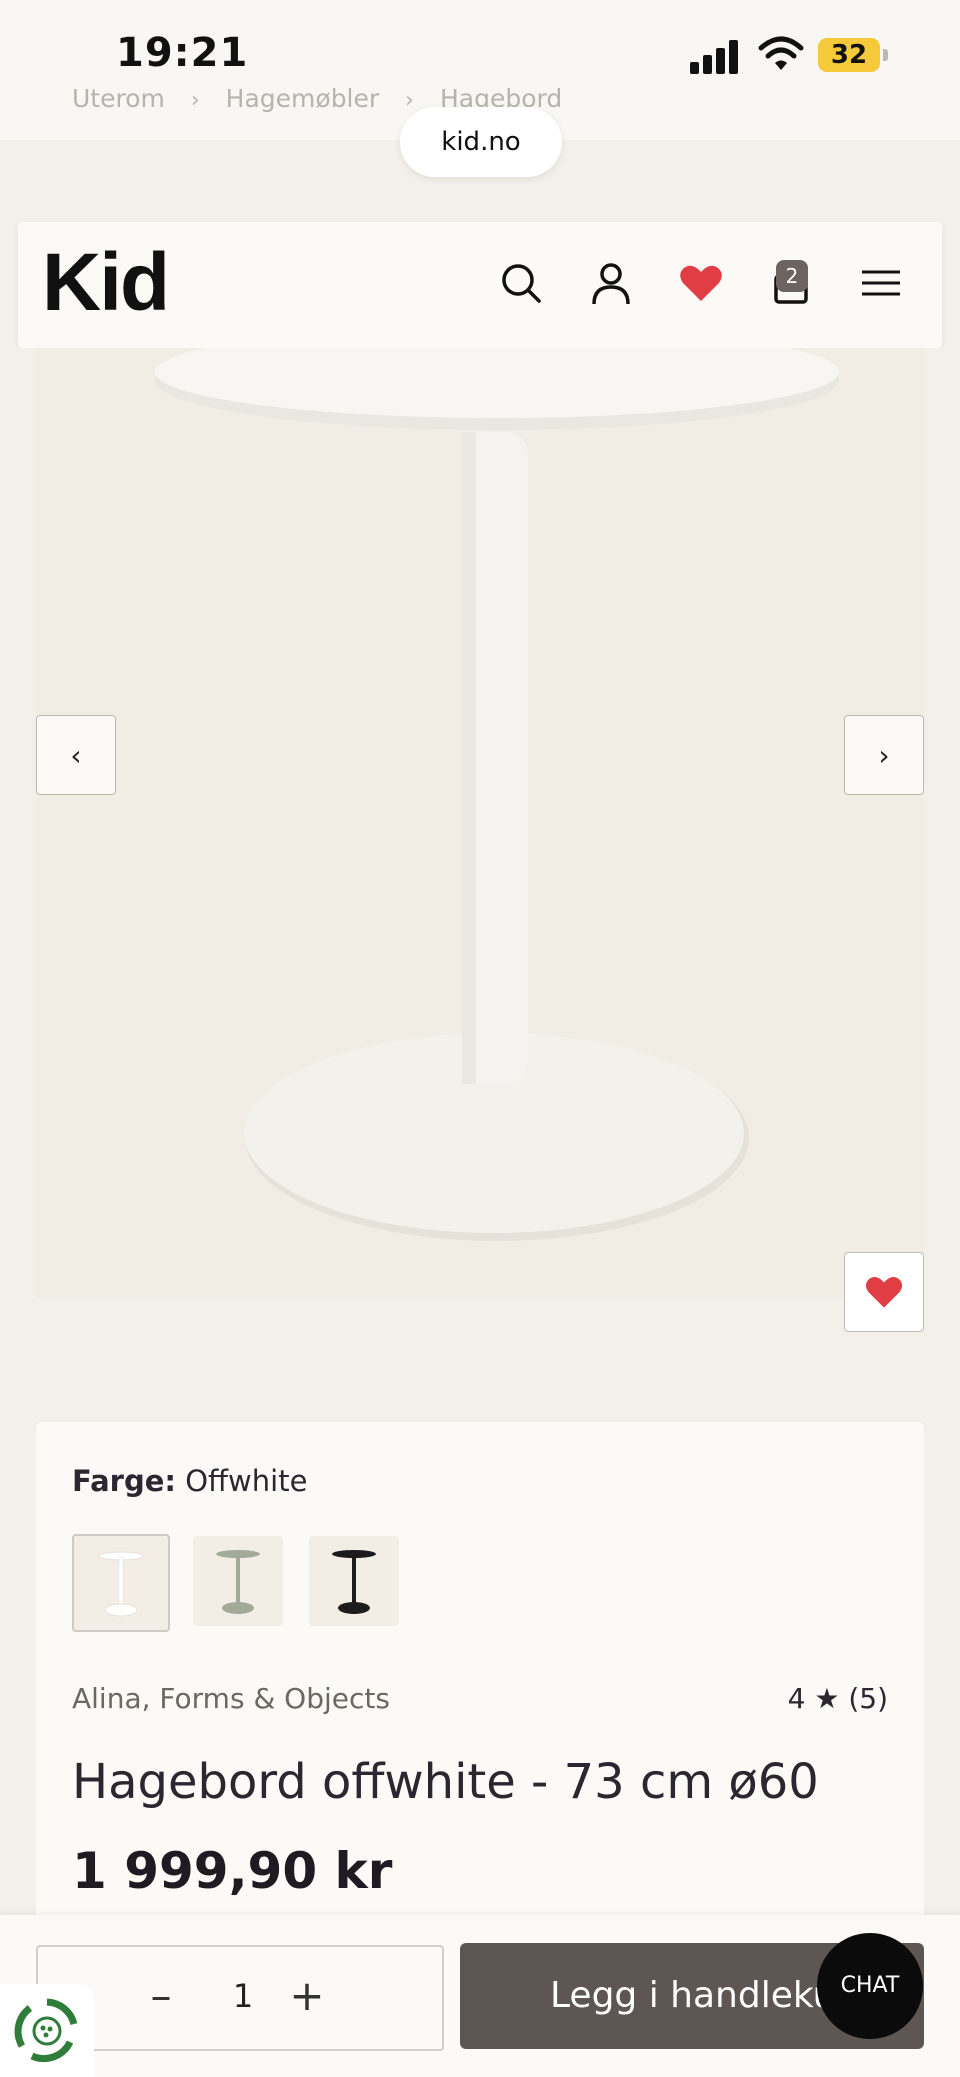 The height and width of the screenshot is (2077, 960). Describe the element at coordinates (161, 1996) in the screenshot. I see `quantity-decrease-button: –` at that location.